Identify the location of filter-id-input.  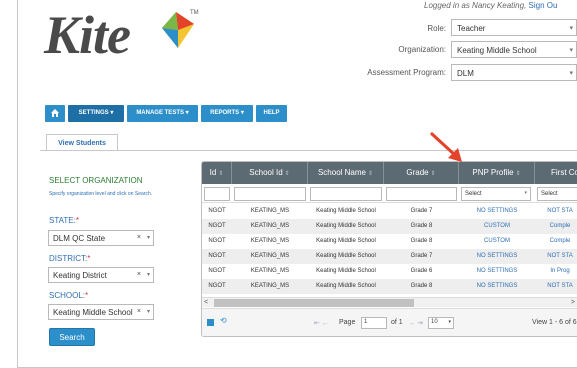
(217, 194).